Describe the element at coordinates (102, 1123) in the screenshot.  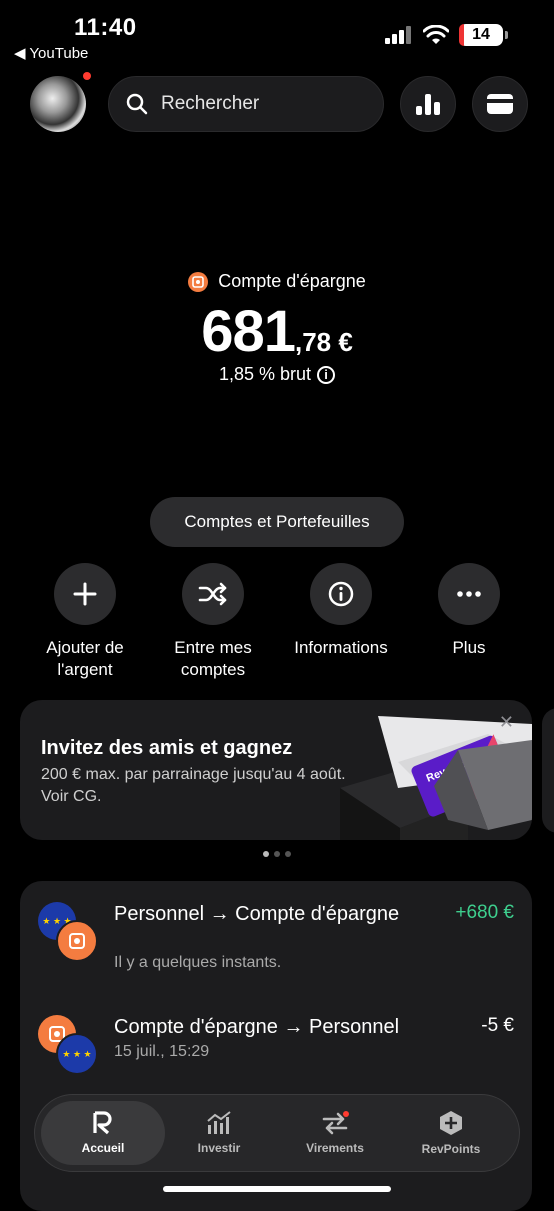
I see `revolut-r-icon` at that location.